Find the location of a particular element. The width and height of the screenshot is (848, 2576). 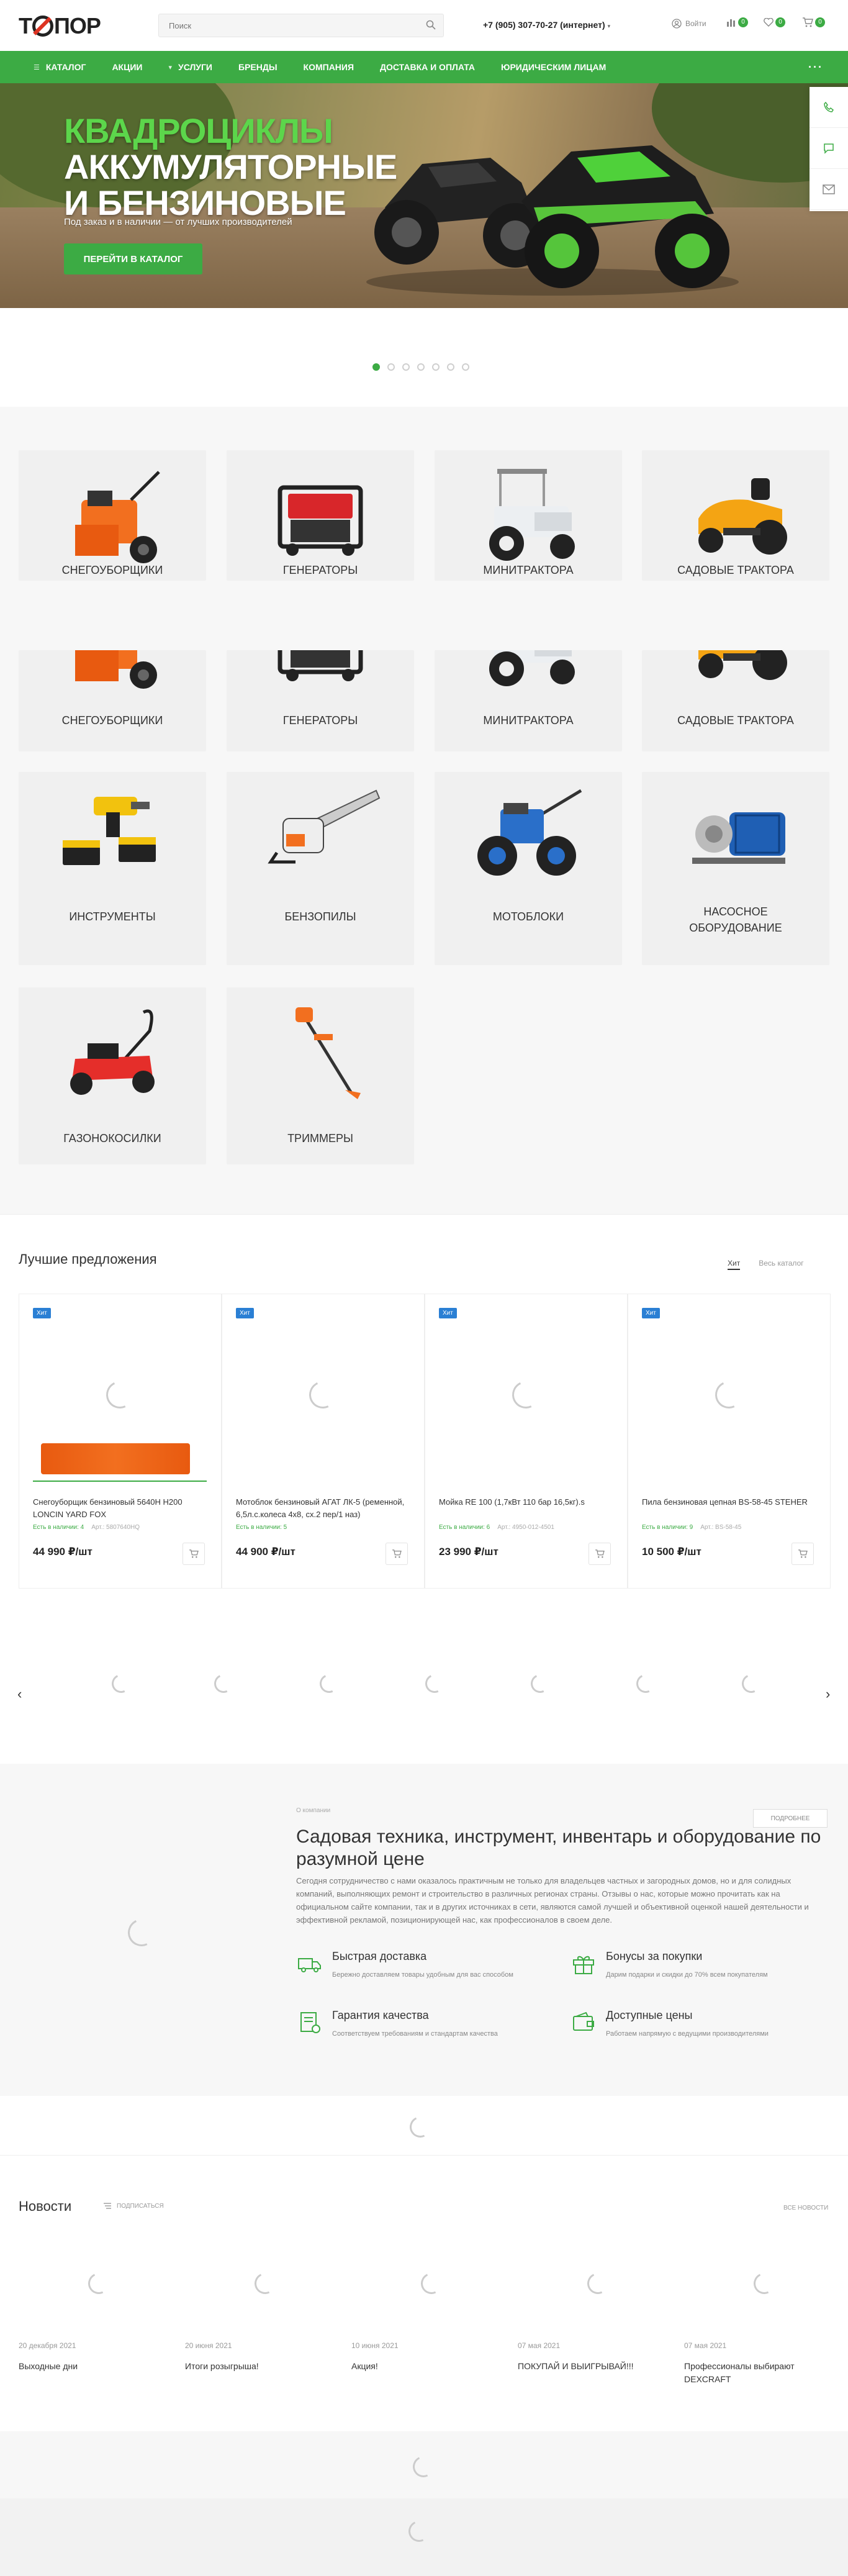

all-catalog-link: Весь каталог is located at coordinates (781, 1264).